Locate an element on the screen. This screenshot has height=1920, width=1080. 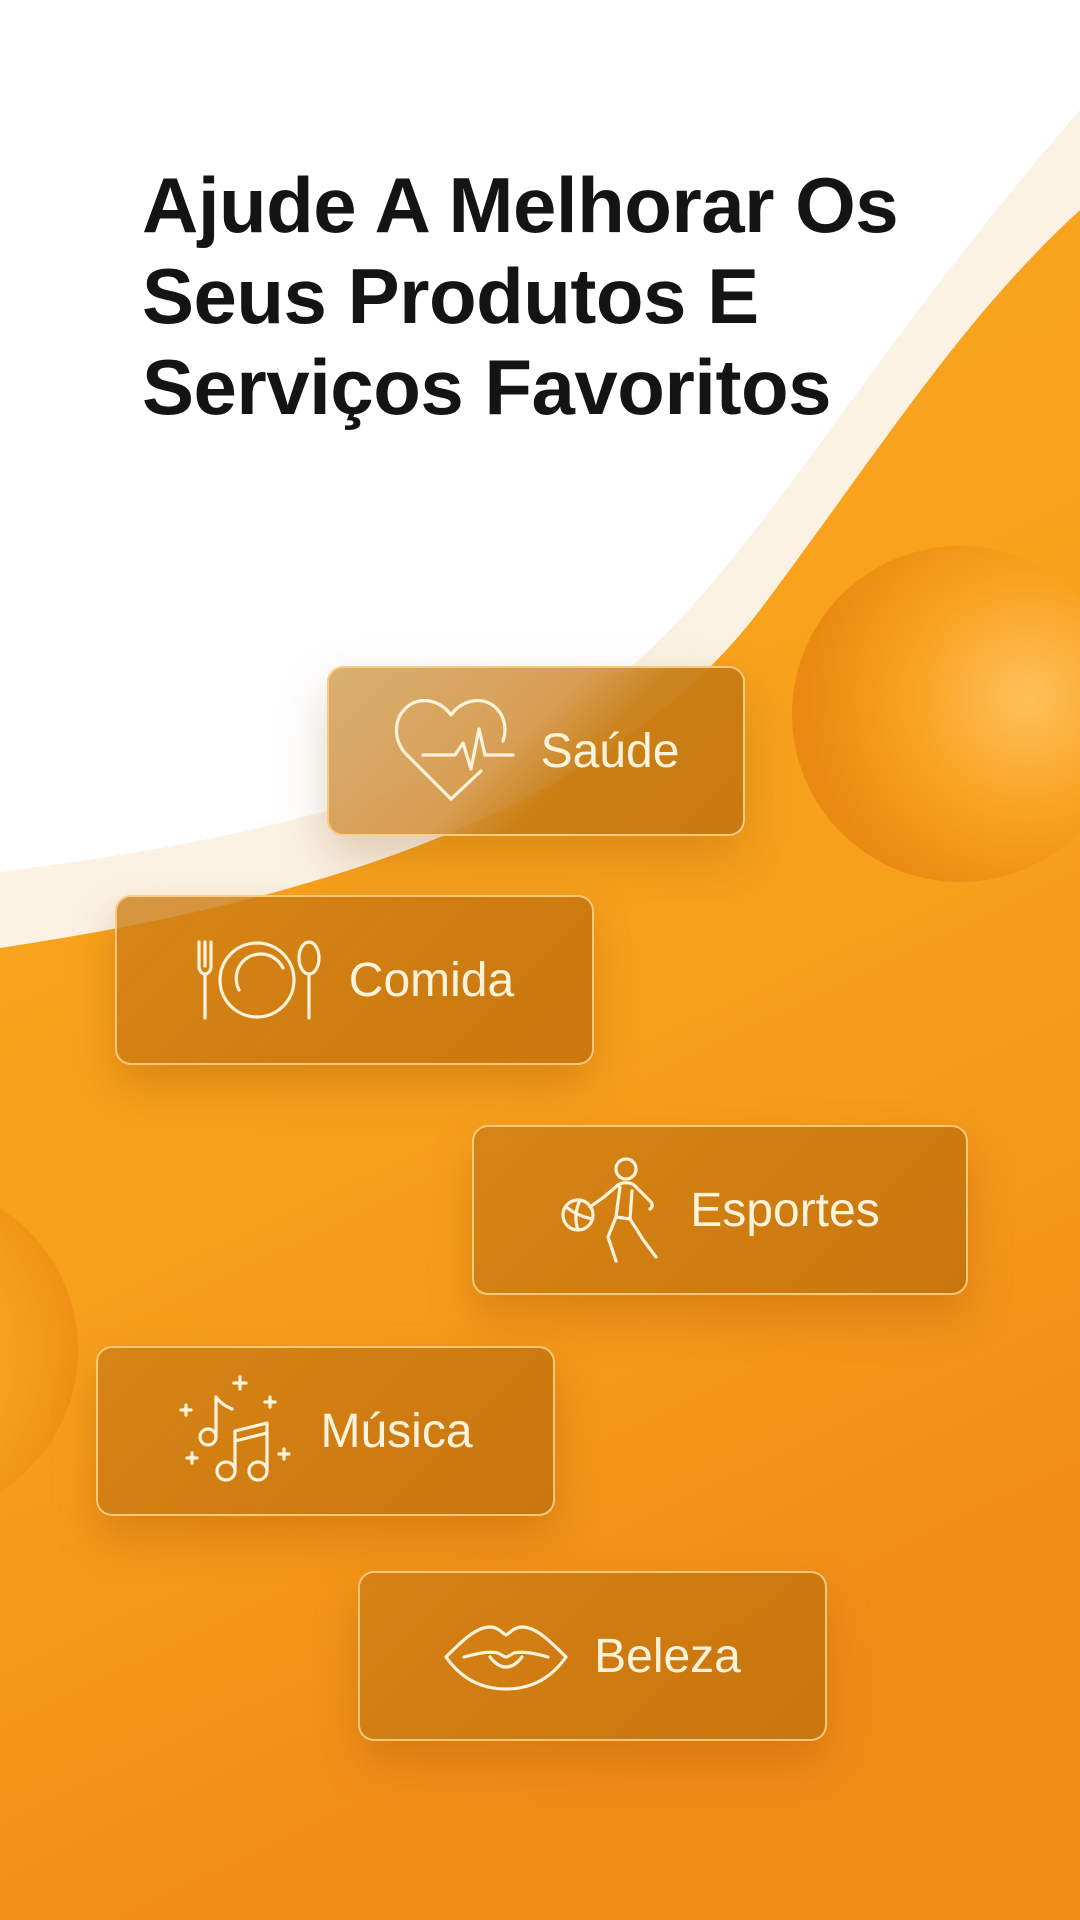
category-chip-beleza: Beleza is located at coordinates (592, 1656).